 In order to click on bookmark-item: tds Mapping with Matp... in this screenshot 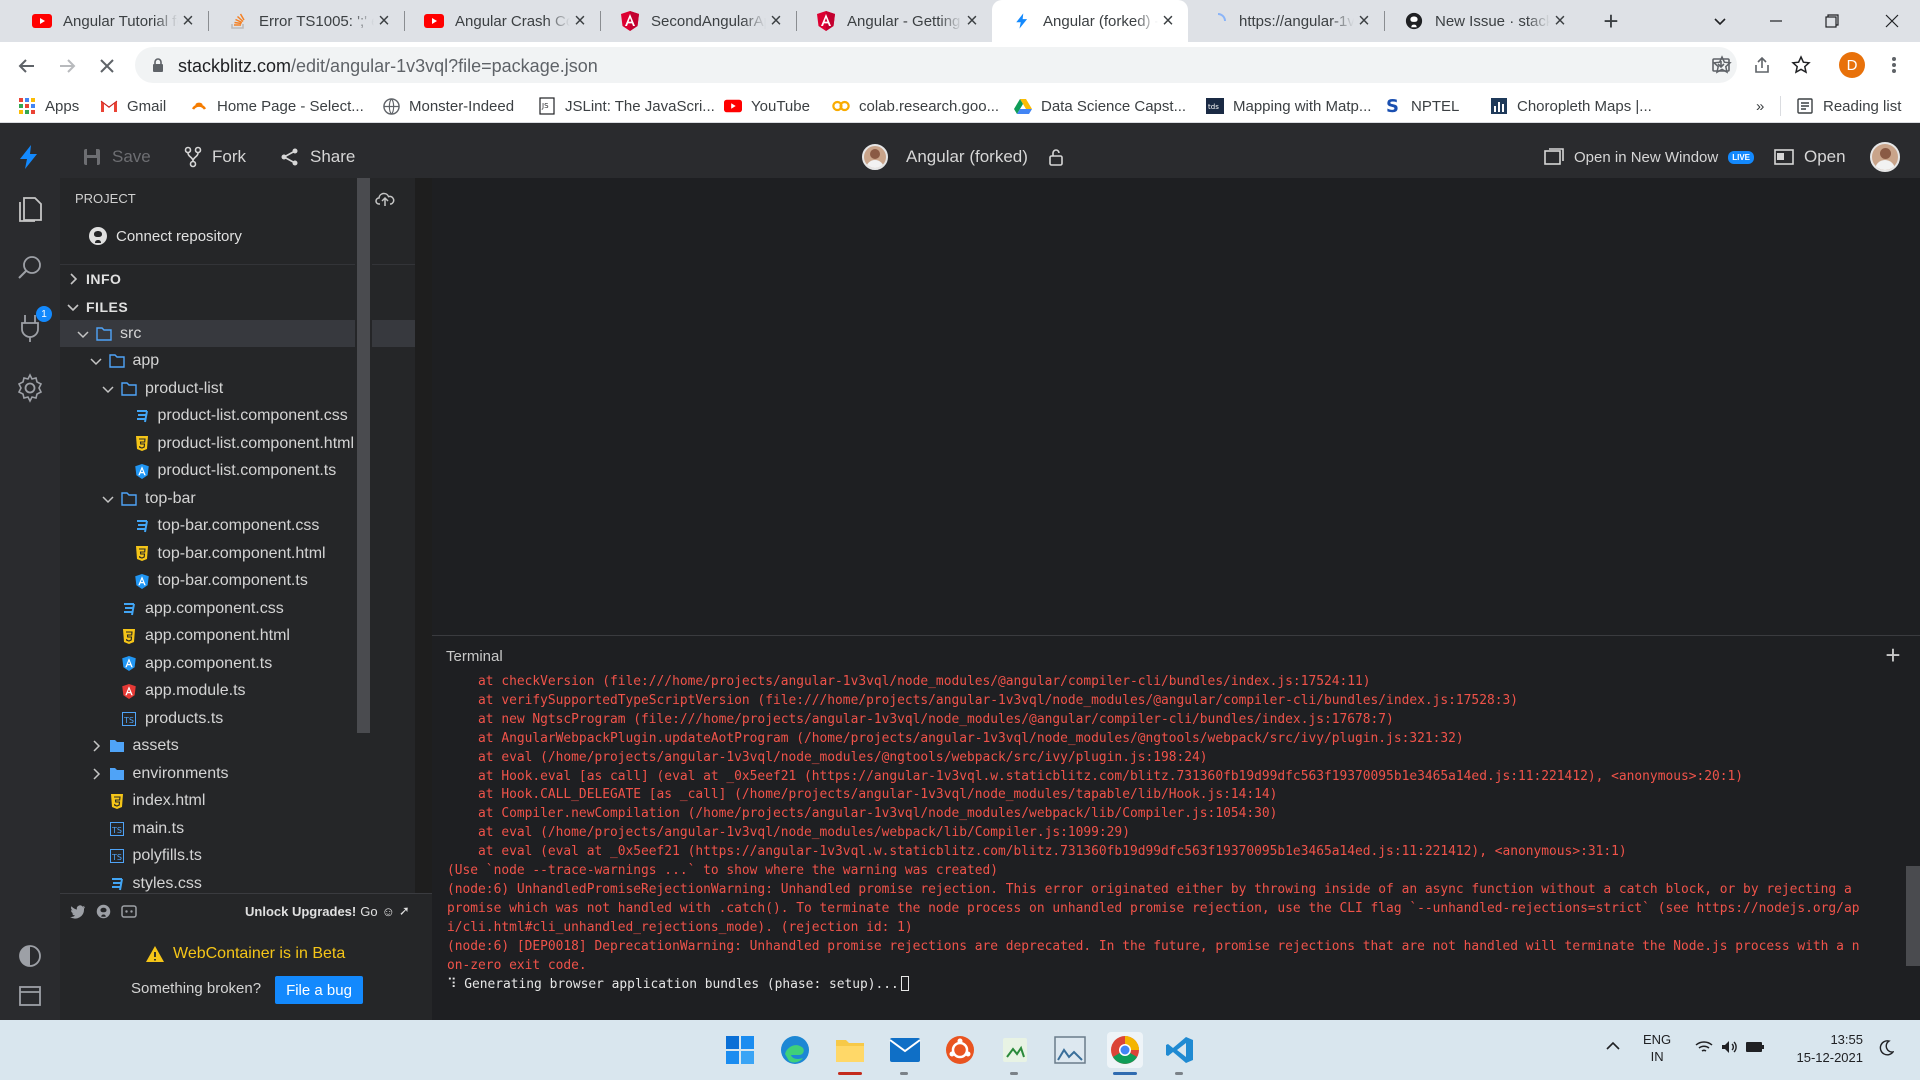, I will do `click(1288, 106)`.